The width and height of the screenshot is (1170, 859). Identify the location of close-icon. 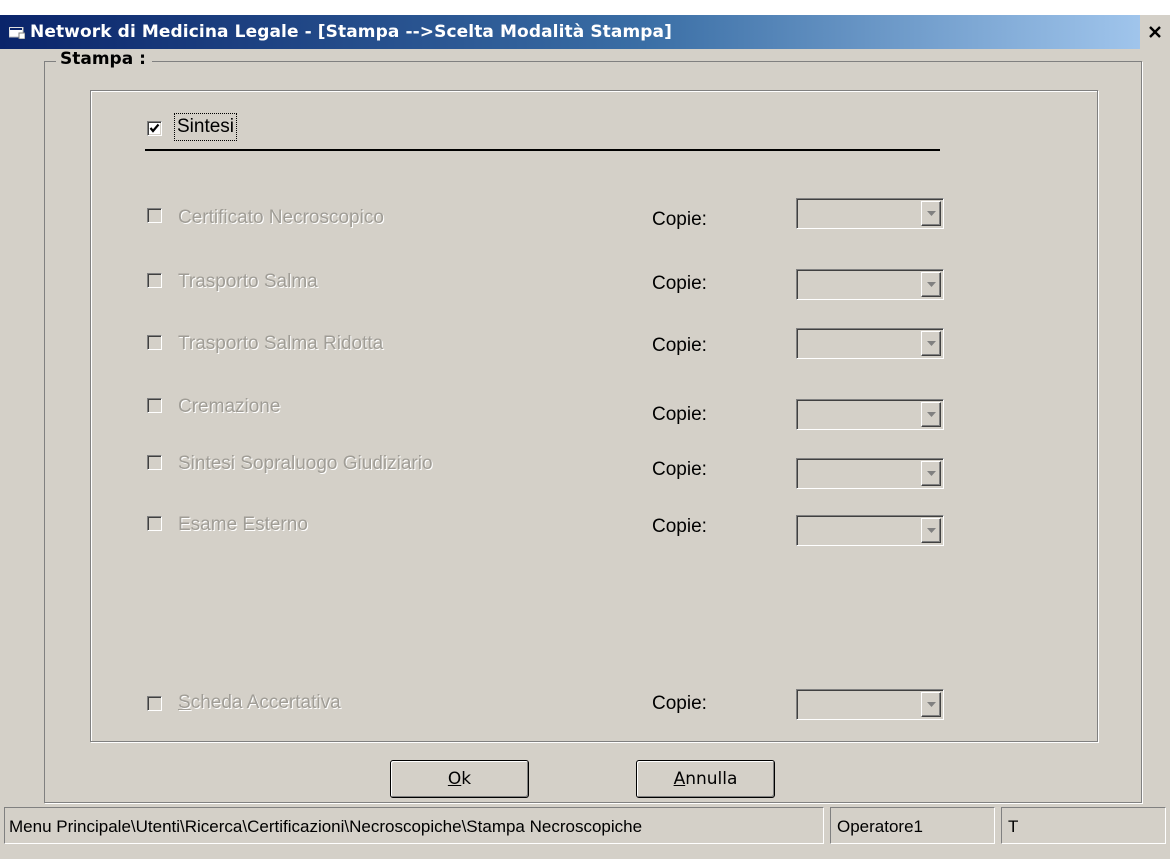
(1155, 32).